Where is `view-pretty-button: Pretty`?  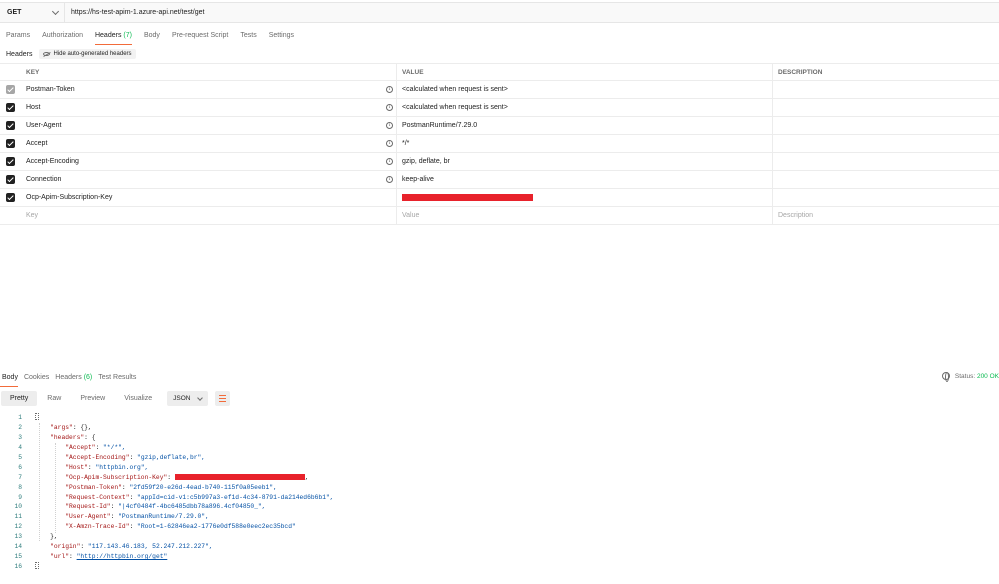 view-pretty-button: Pretty is located at coordinates (19, 398).